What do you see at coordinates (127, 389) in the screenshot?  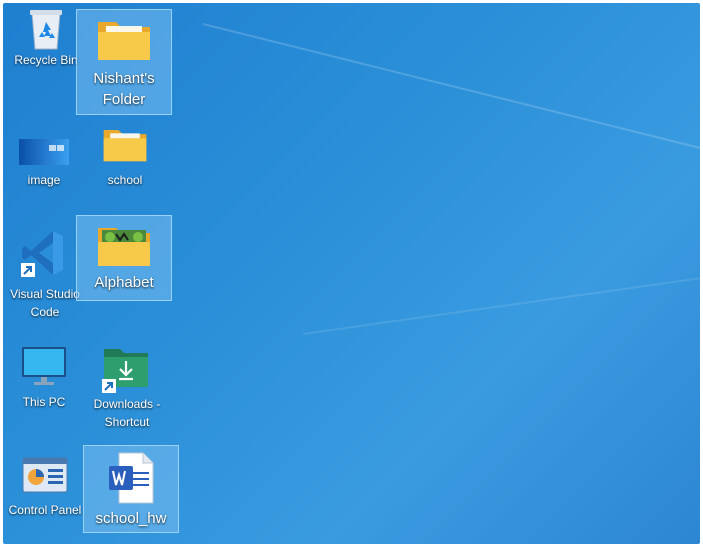 I see `desktop-icon-downloads-shortcut: Downloads - Shortcut` at bounding box center [127, 389].